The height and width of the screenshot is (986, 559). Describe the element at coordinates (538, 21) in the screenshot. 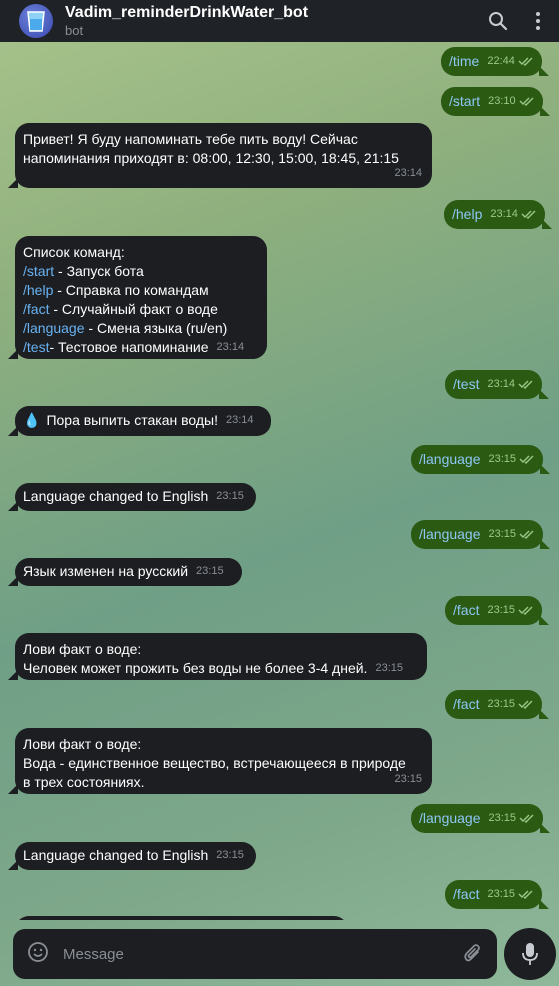

I see `more-vertical-icon` at that location.